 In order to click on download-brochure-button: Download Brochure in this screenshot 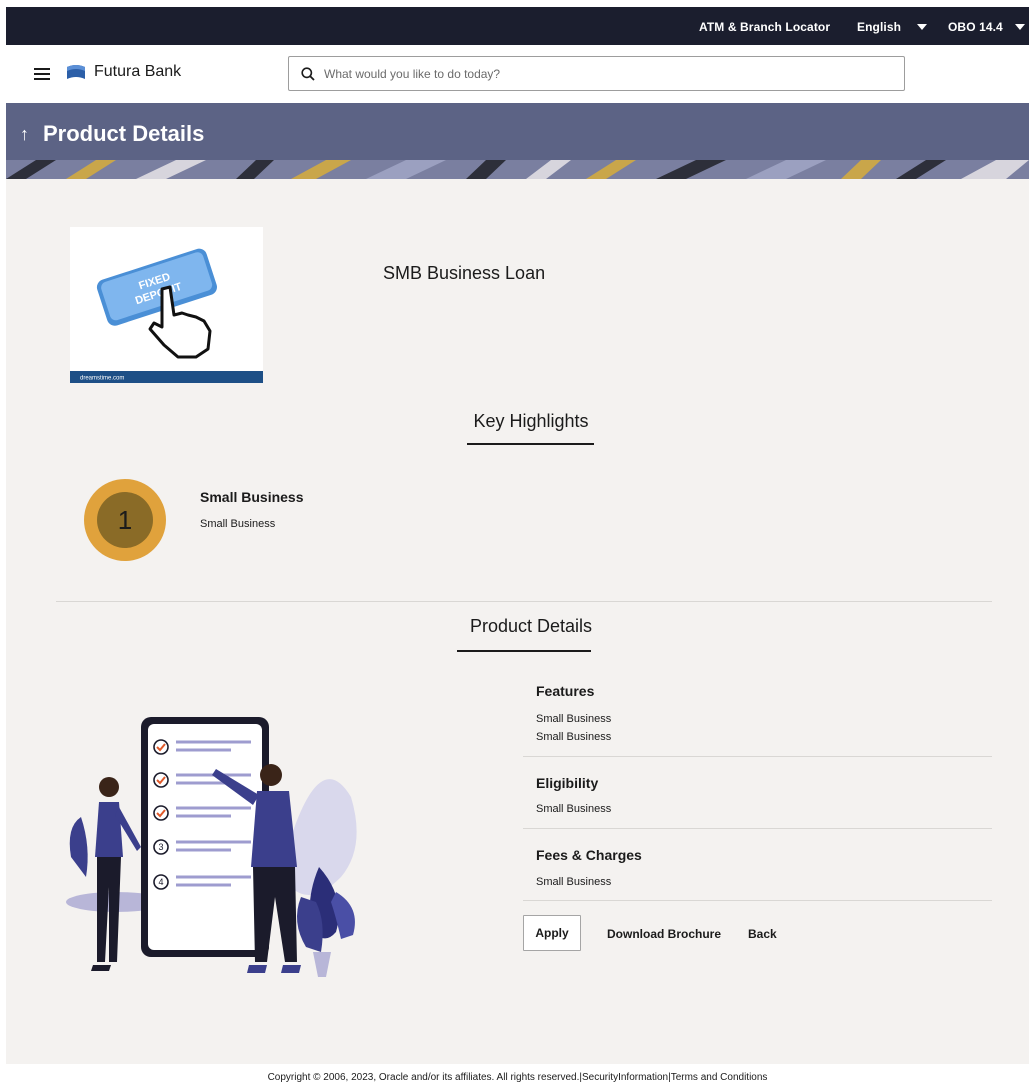, I will do `click(664, 934)`.